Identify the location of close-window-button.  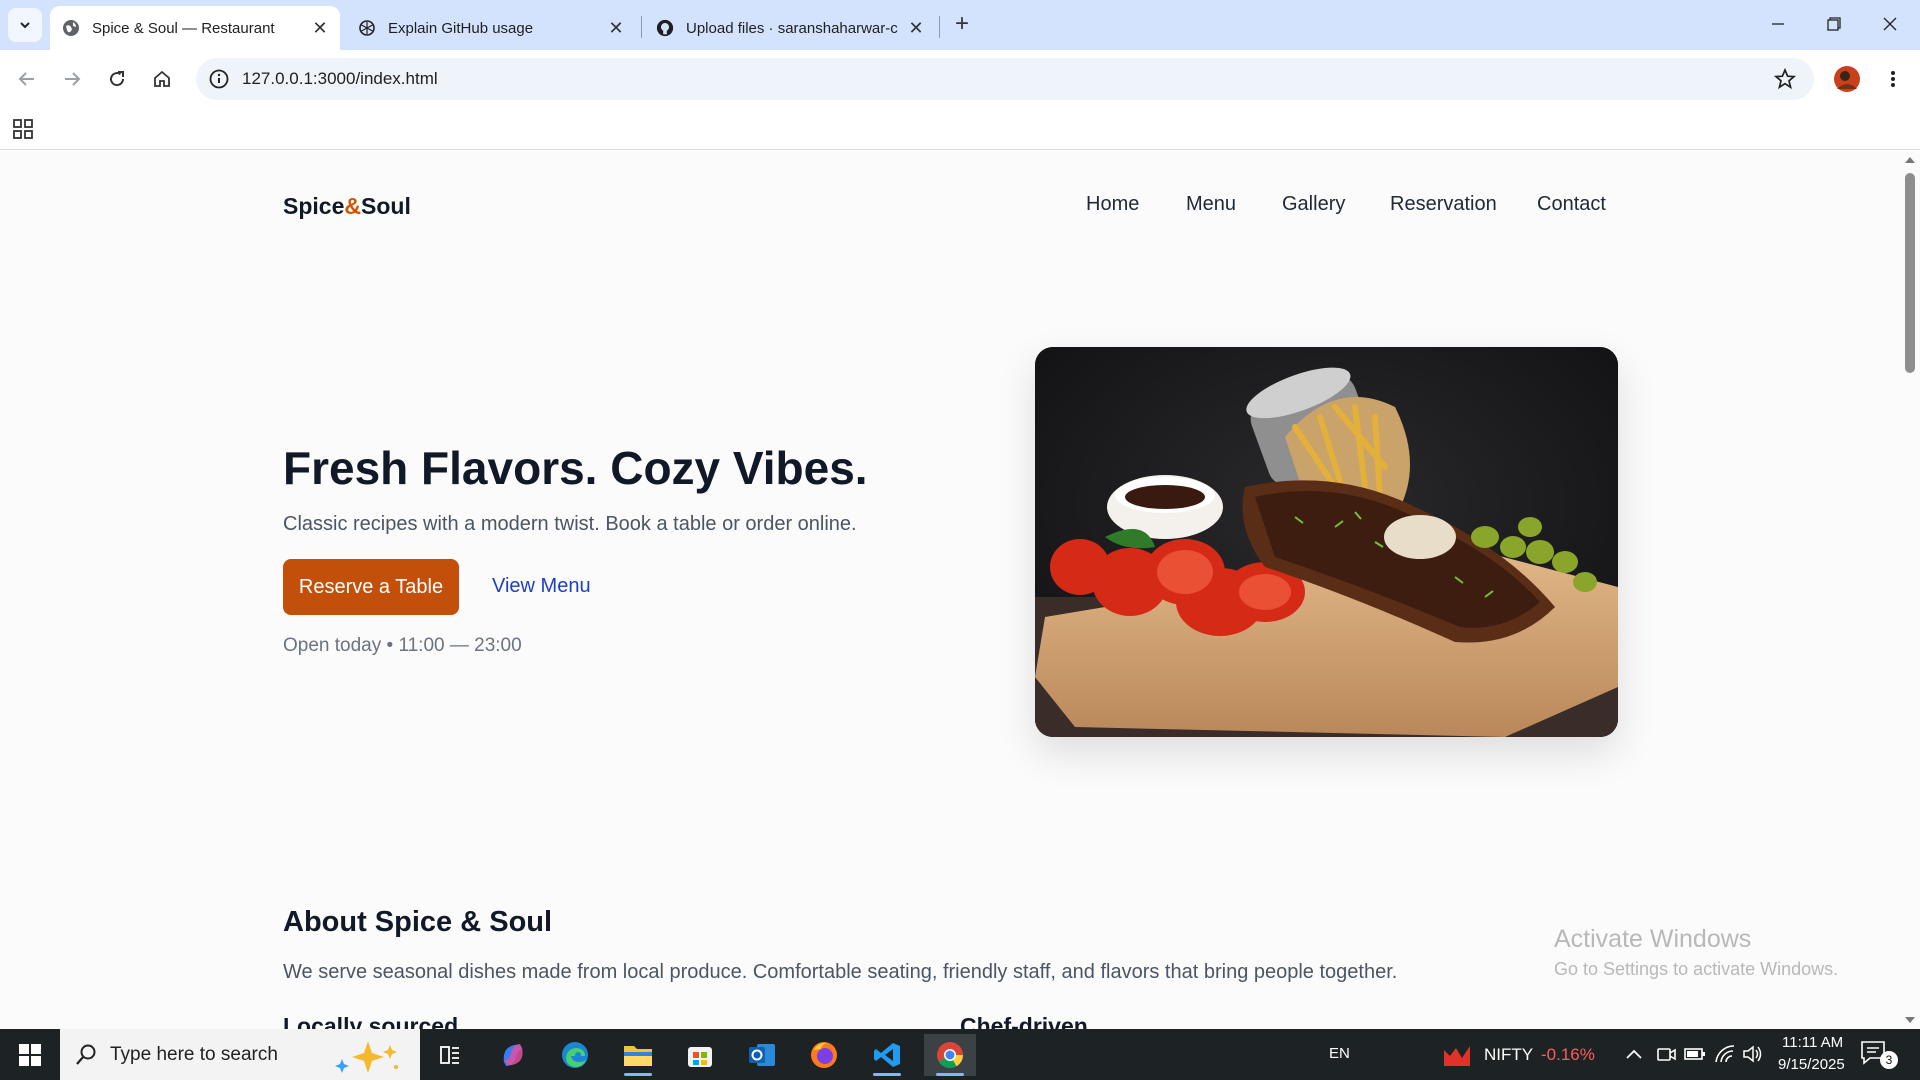
(1890, 24).